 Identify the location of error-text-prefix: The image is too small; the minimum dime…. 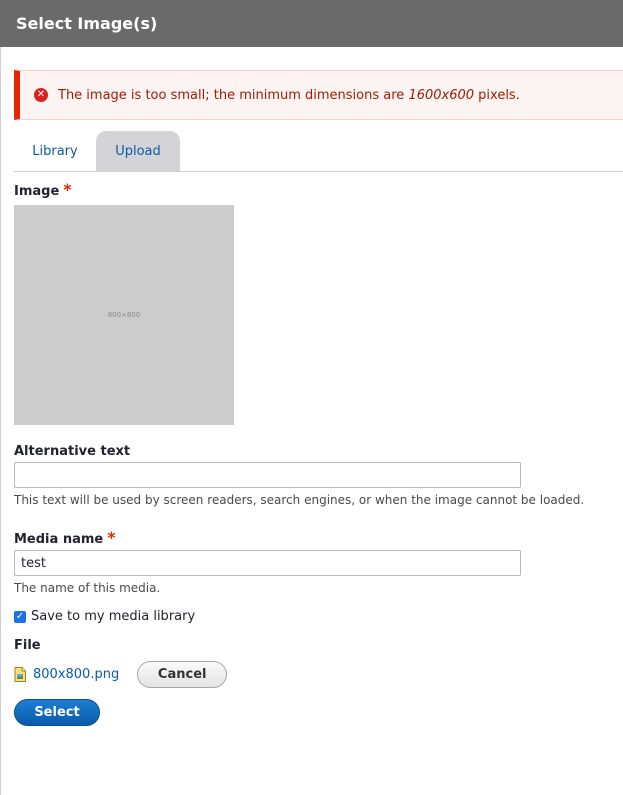
(233, 95).